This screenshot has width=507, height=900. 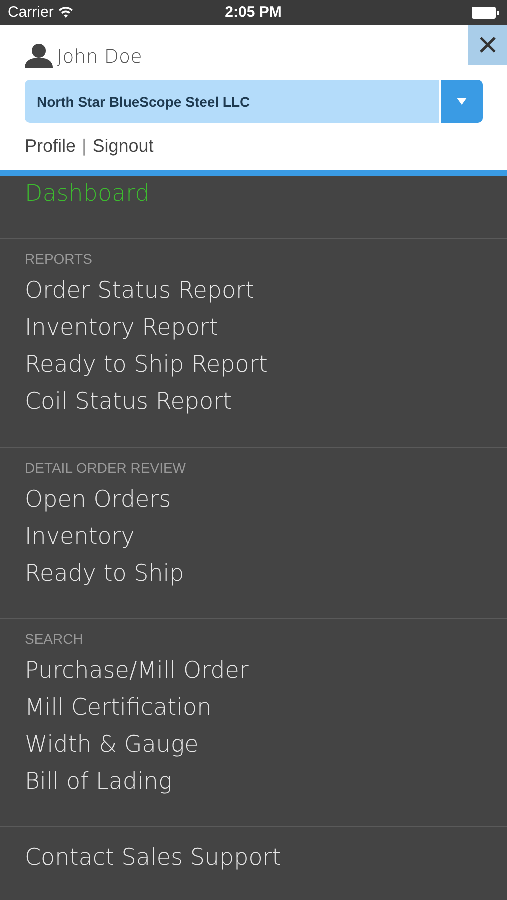 What do you see at coordinates (123, 146) in the screenshot?
I see `signout-link: Signout` at bounding box center [123, 146].